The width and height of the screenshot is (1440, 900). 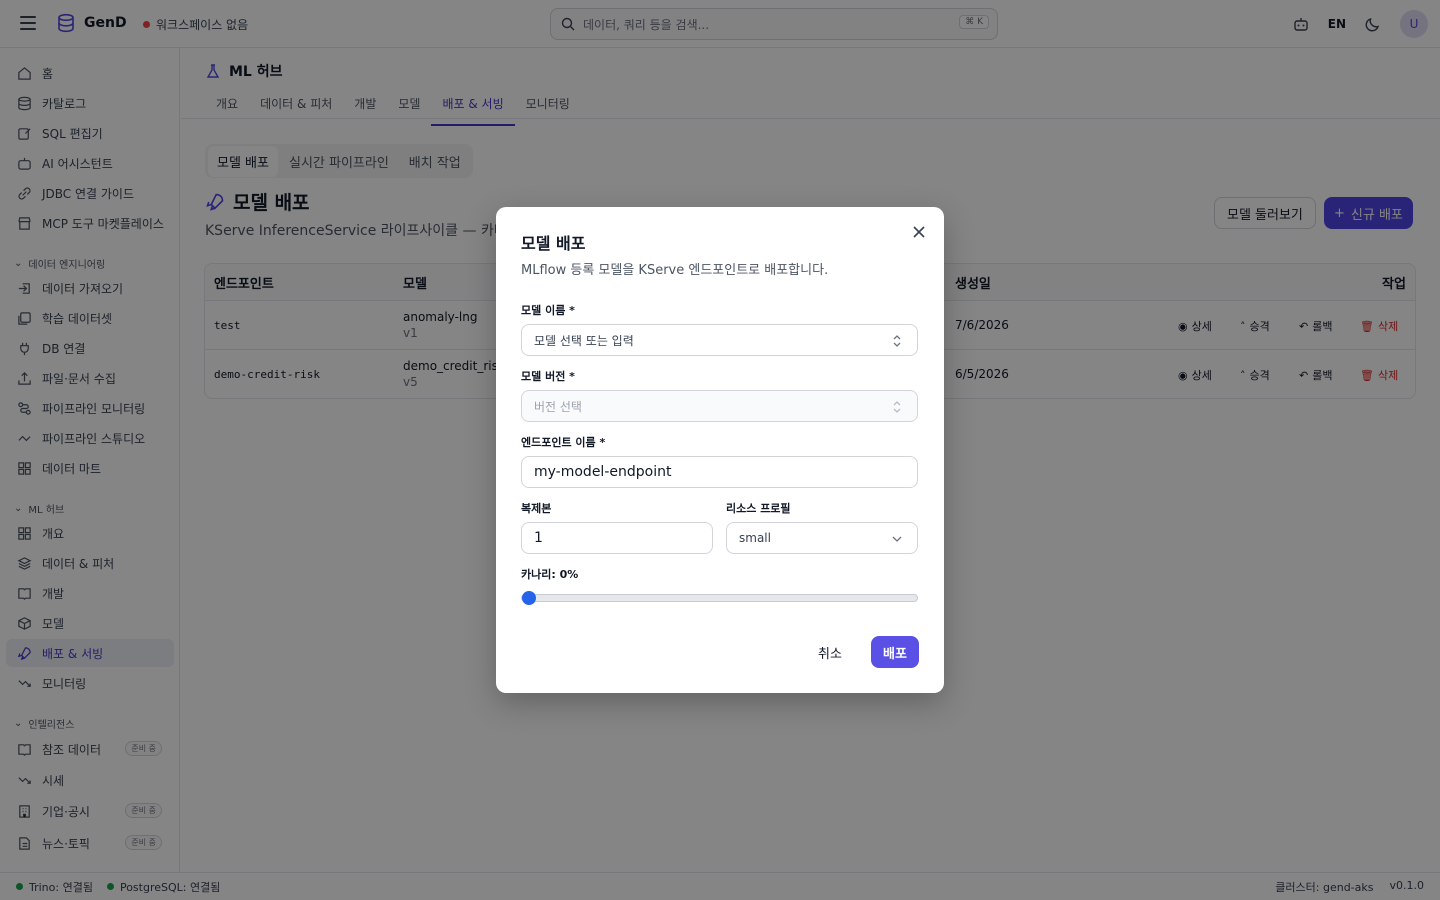 I want to click on dialog-title: 모델 배포, so click(x=553, y=243).